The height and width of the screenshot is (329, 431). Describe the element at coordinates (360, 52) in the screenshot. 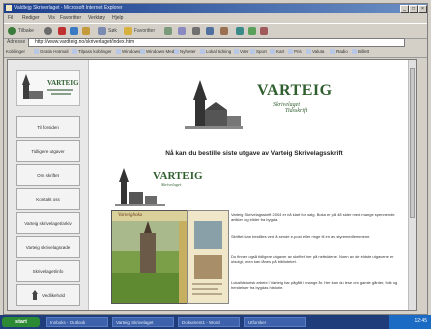

I see `link-item: Billett` at that location.